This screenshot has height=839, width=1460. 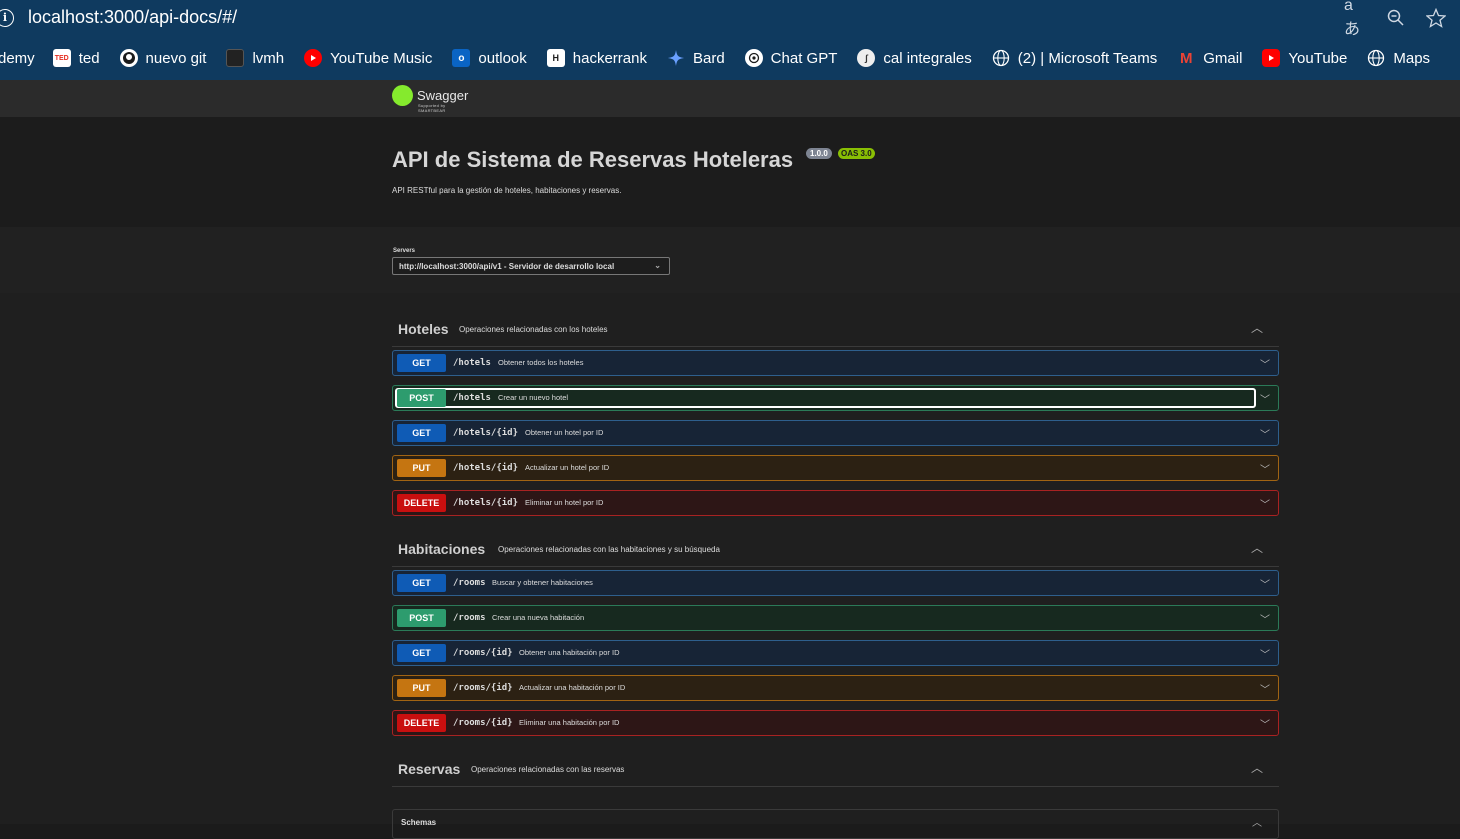 I want to click on bookmark-label: YouTube Music, so click(x=381, y=58).